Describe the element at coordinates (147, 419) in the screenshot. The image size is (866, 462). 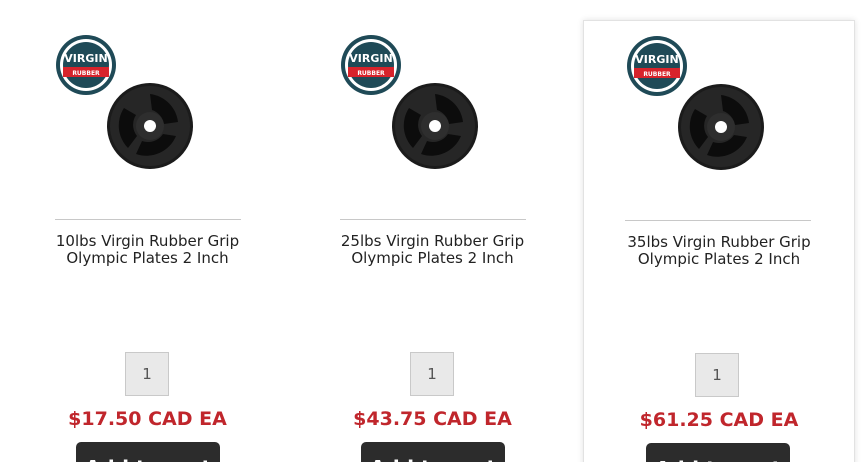
I see `price-label: $17.50 CAD EA` at that location.